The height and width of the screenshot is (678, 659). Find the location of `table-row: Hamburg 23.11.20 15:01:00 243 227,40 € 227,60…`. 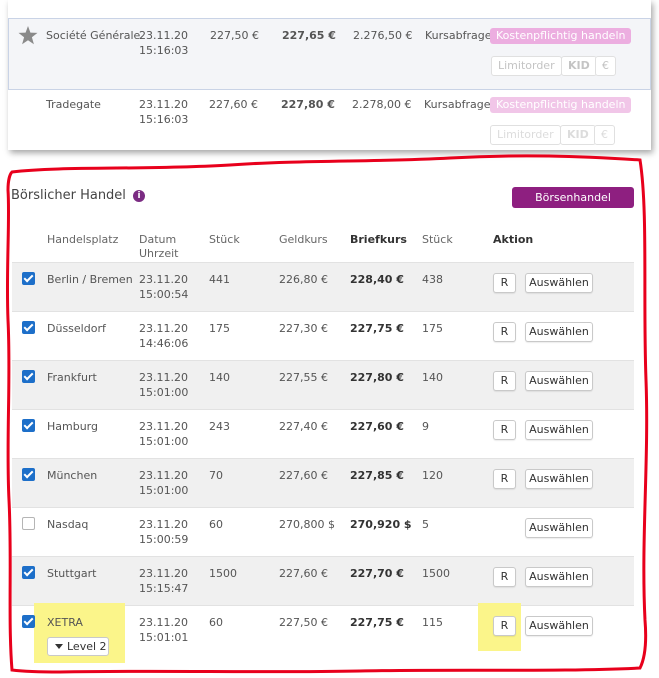

table-row: Hamburg 23.11.20 15:01:00 243 227,40 € 227,60… is located at coordinates (323, 434).